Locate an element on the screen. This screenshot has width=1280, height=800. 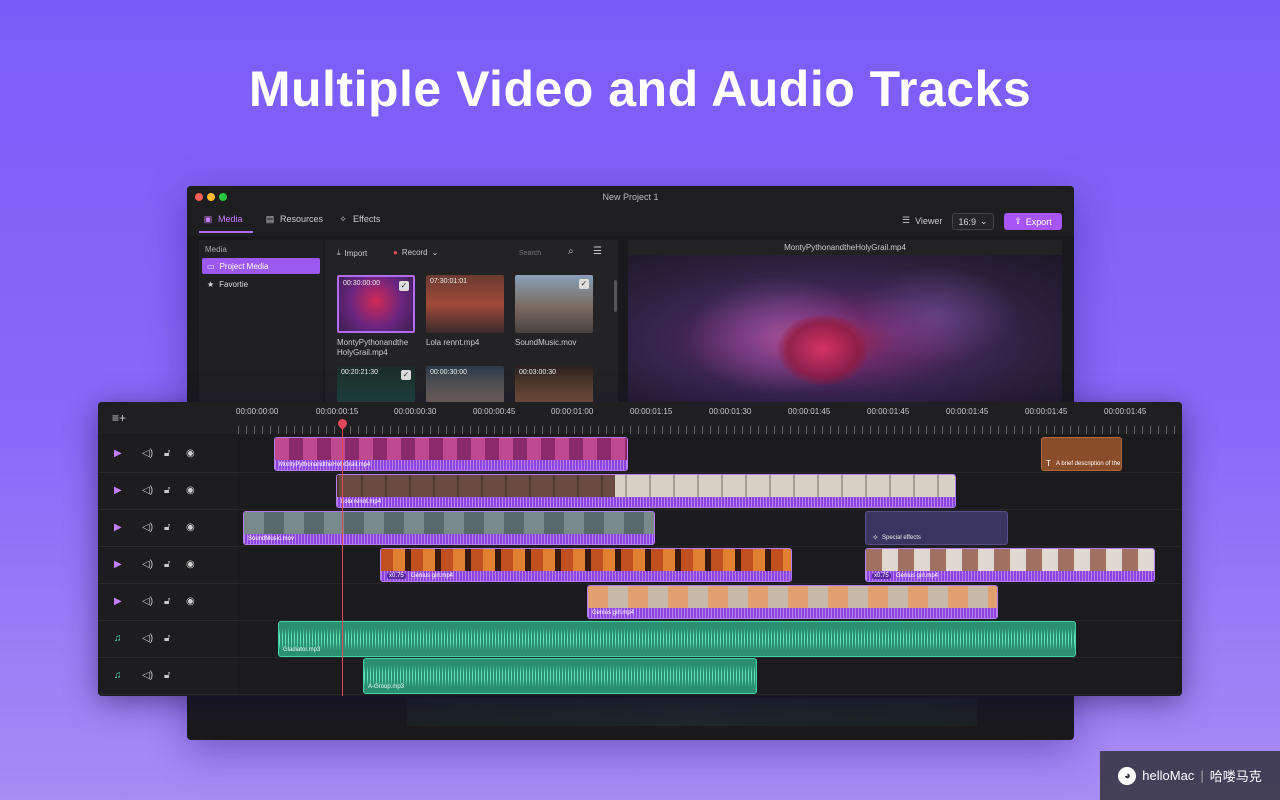
media-sidebar: Media ▭ Project Media ★ Favortie is located at coordinates (261, 325).